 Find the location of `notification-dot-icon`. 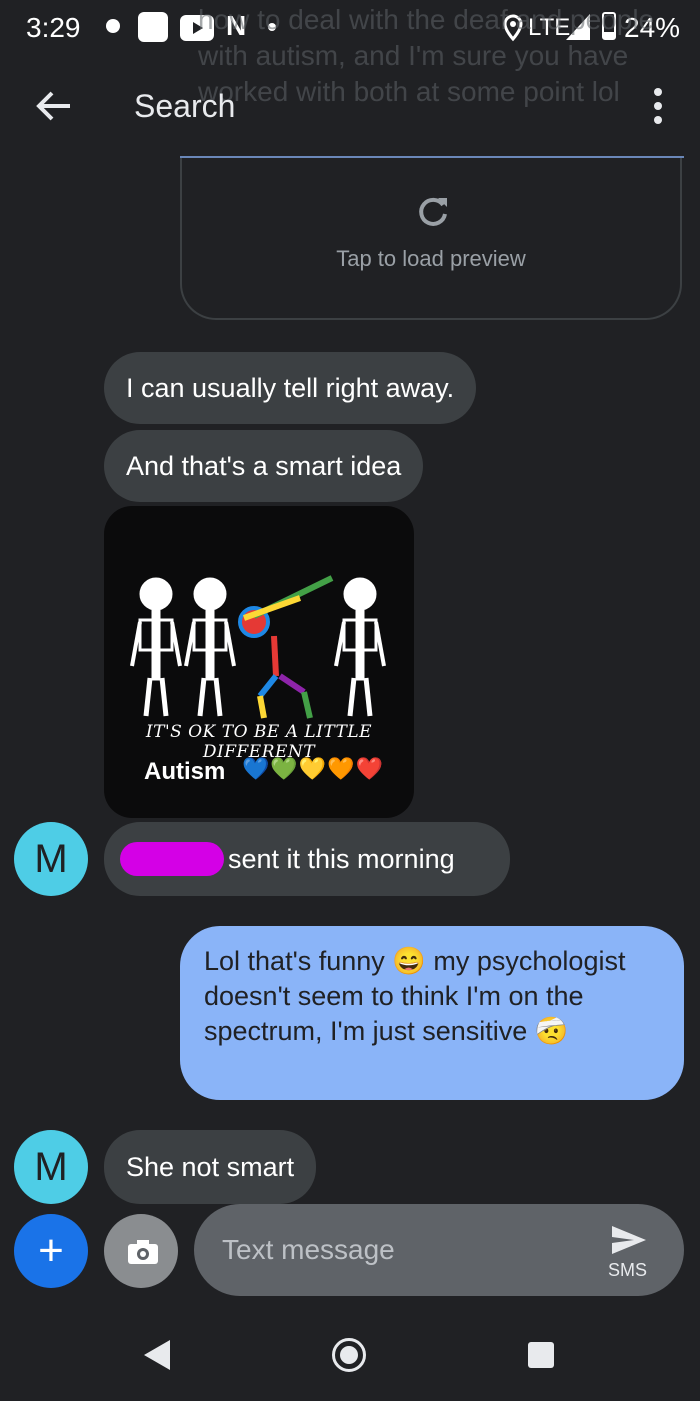

notification-dot-icon is located at coordinates (113, 26).